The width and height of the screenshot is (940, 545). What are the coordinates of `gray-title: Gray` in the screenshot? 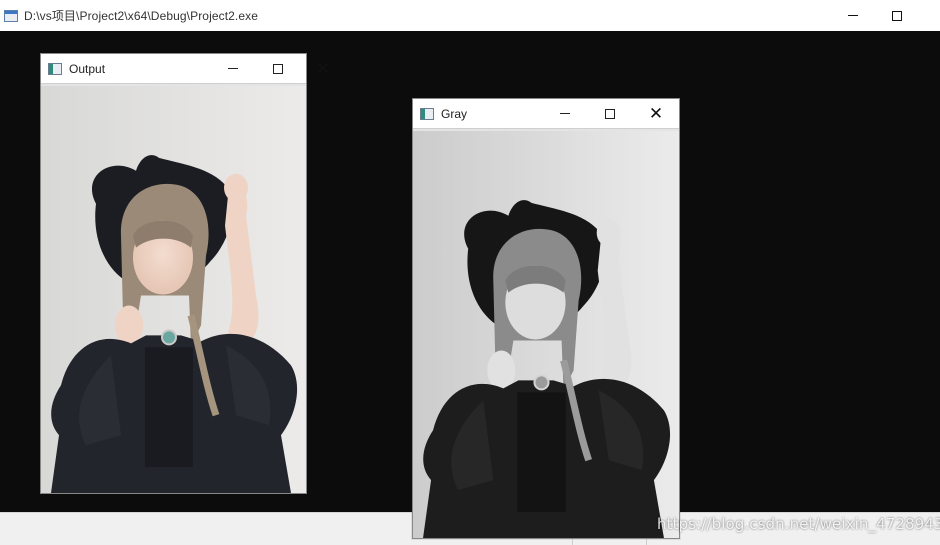 It's located at (454, 113).